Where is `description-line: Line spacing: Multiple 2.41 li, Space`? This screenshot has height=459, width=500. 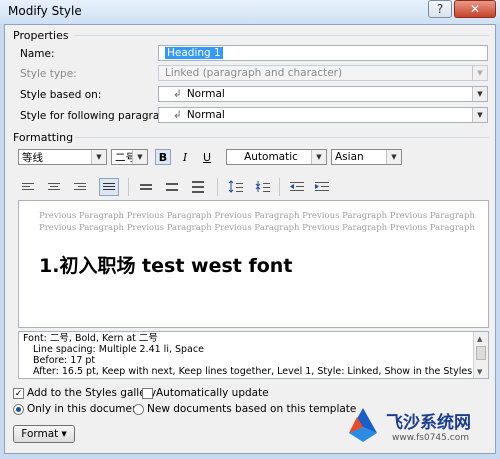 description-line: Line spacing: Multiple 2.41 li, Space is located at coordinates (118, 349).